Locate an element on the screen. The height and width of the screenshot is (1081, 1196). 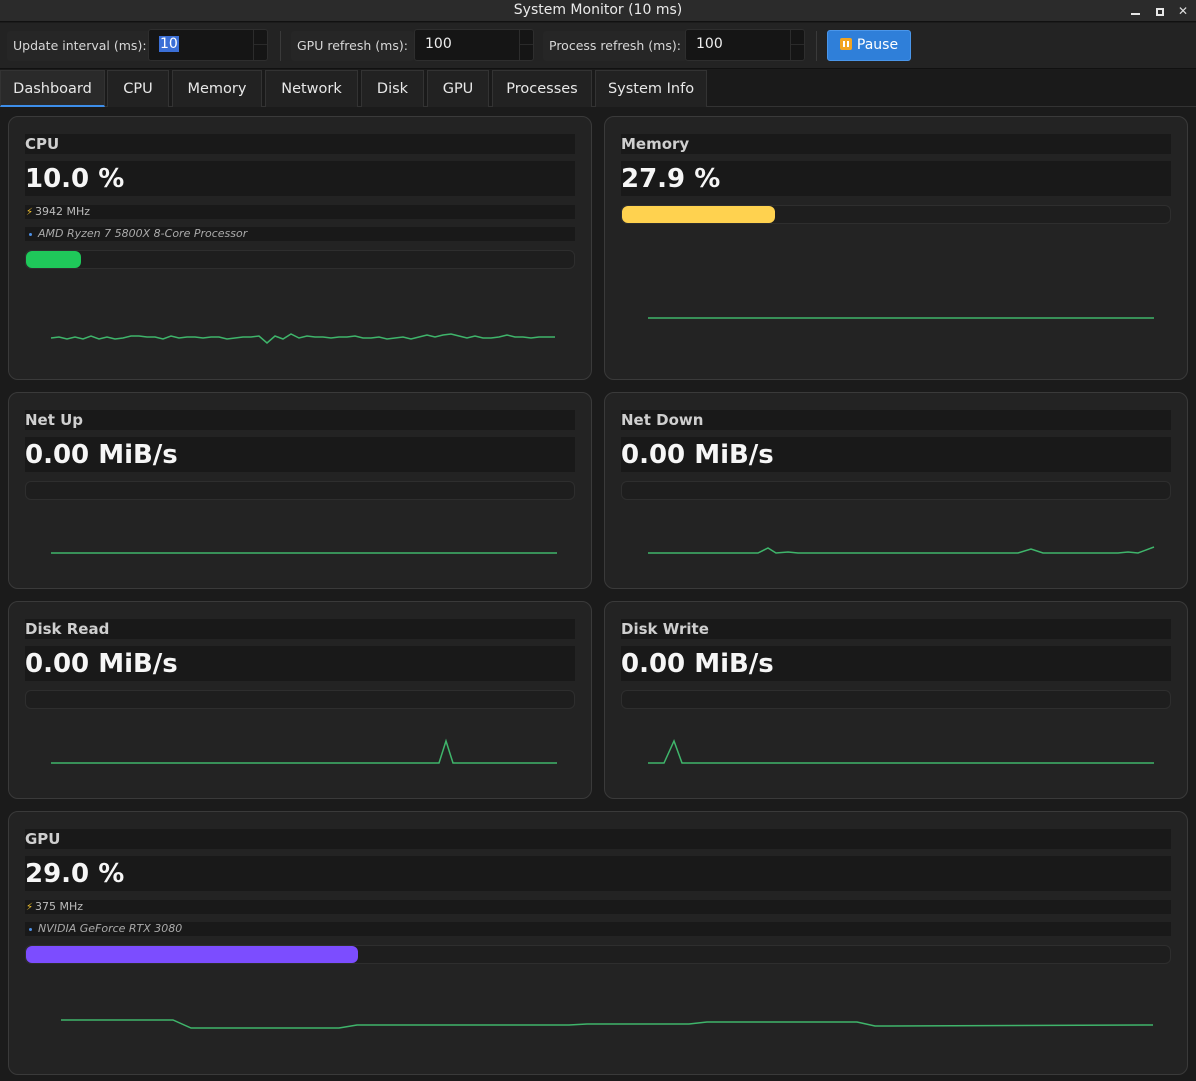
gpu-value: 29.0 % is located at coordinates (598, 873).